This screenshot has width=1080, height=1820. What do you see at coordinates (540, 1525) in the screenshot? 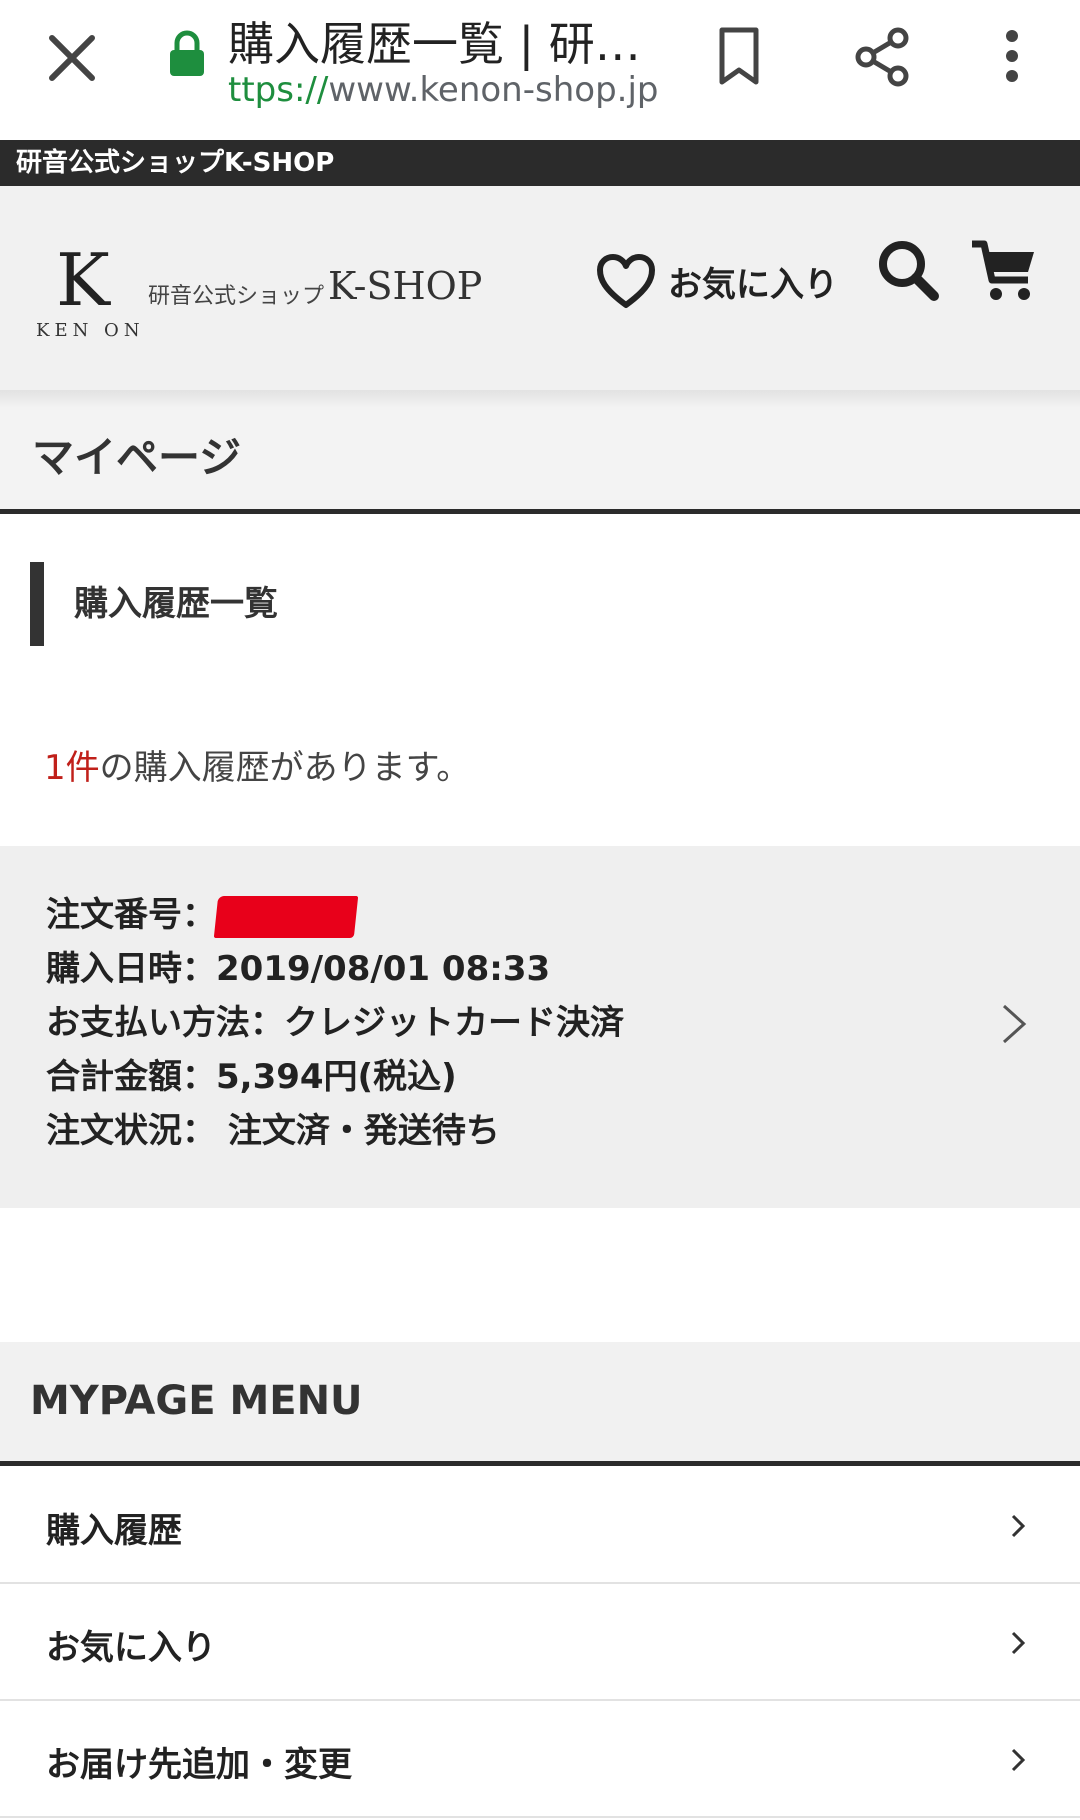
I see `menu-item-purchase-history: 購入履歴` at bounding box center [540, 1525].